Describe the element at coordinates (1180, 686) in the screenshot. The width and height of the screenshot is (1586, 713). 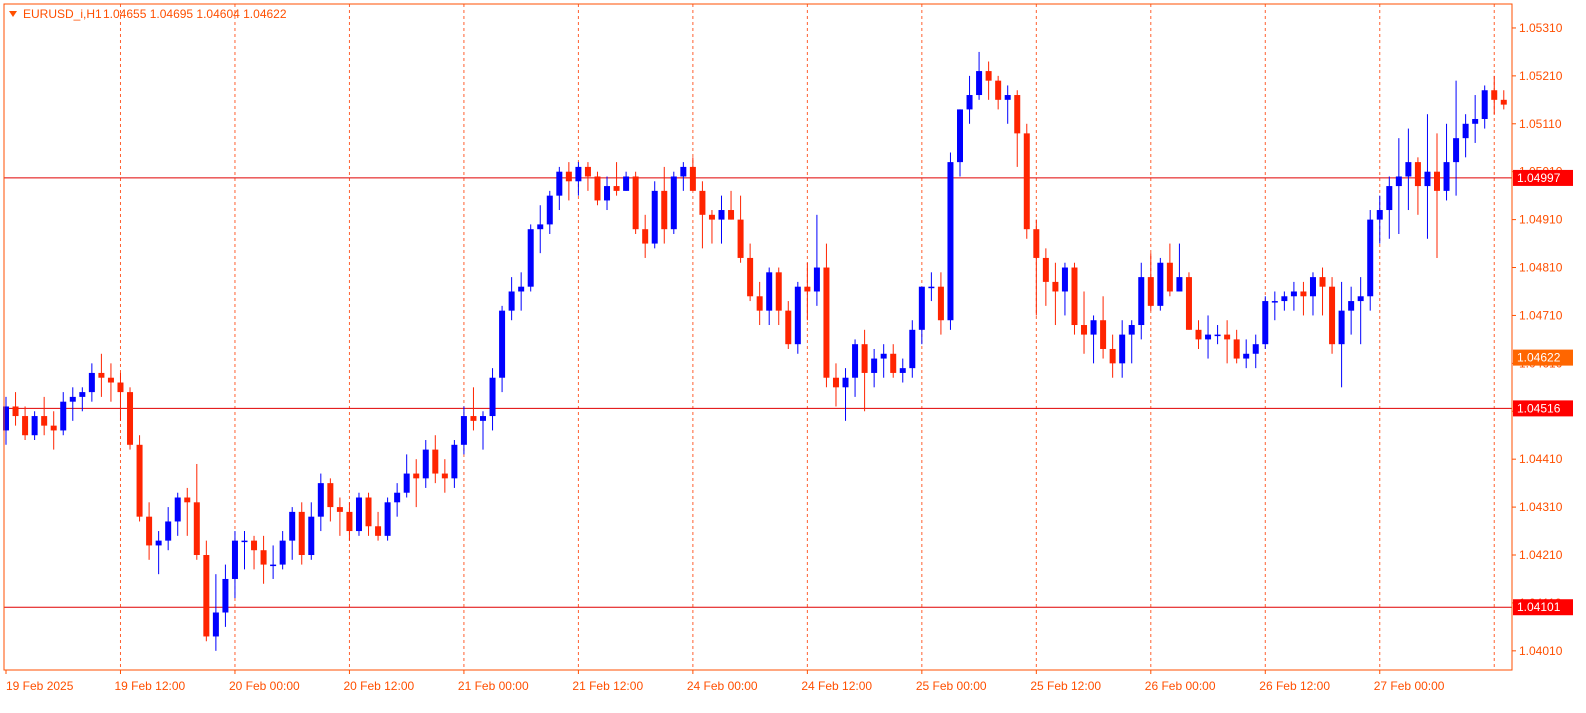
I see `x-tick-label: 26 Feb 00:00` at that location.